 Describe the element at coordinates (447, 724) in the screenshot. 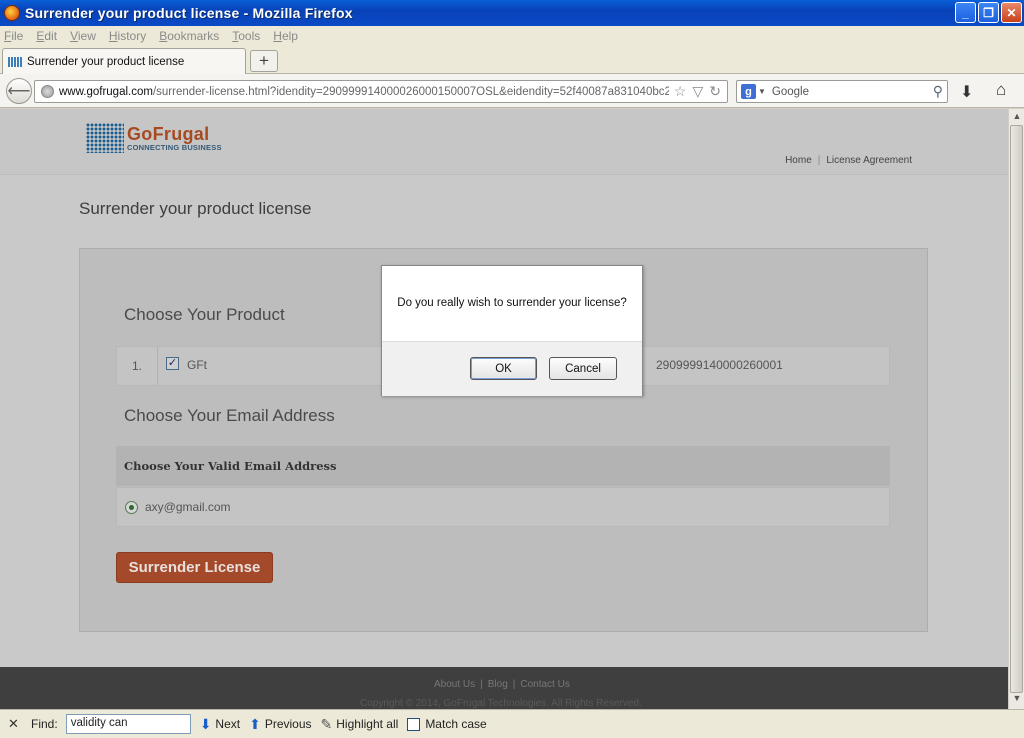

I see `match-case-checkbox: Match case` at that location.